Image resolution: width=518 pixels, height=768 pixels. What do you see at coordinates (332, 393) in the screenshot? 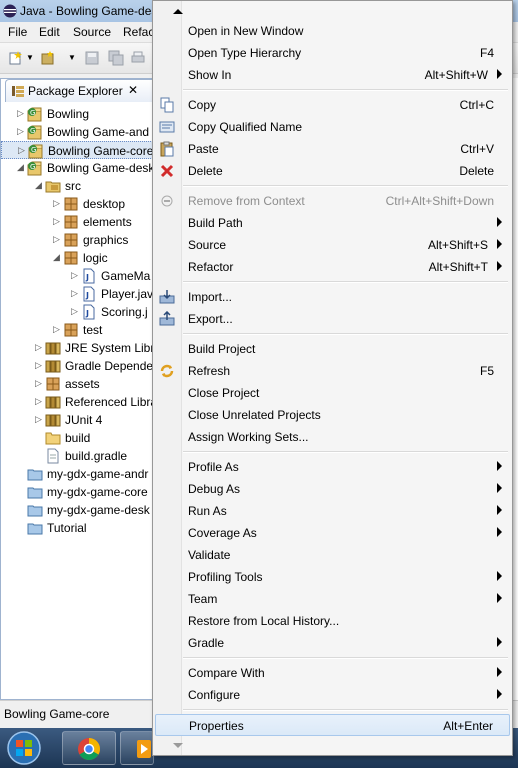
I see `menu-item-close-project: Close Project` at bounding box center [332, 393].